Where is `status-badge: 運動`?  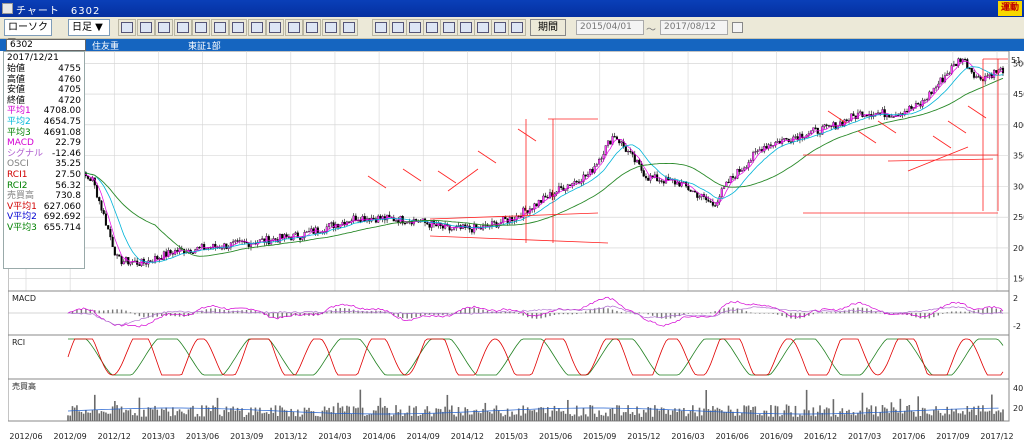 status-badge: 運動 is located at coordinates (1010, 8).